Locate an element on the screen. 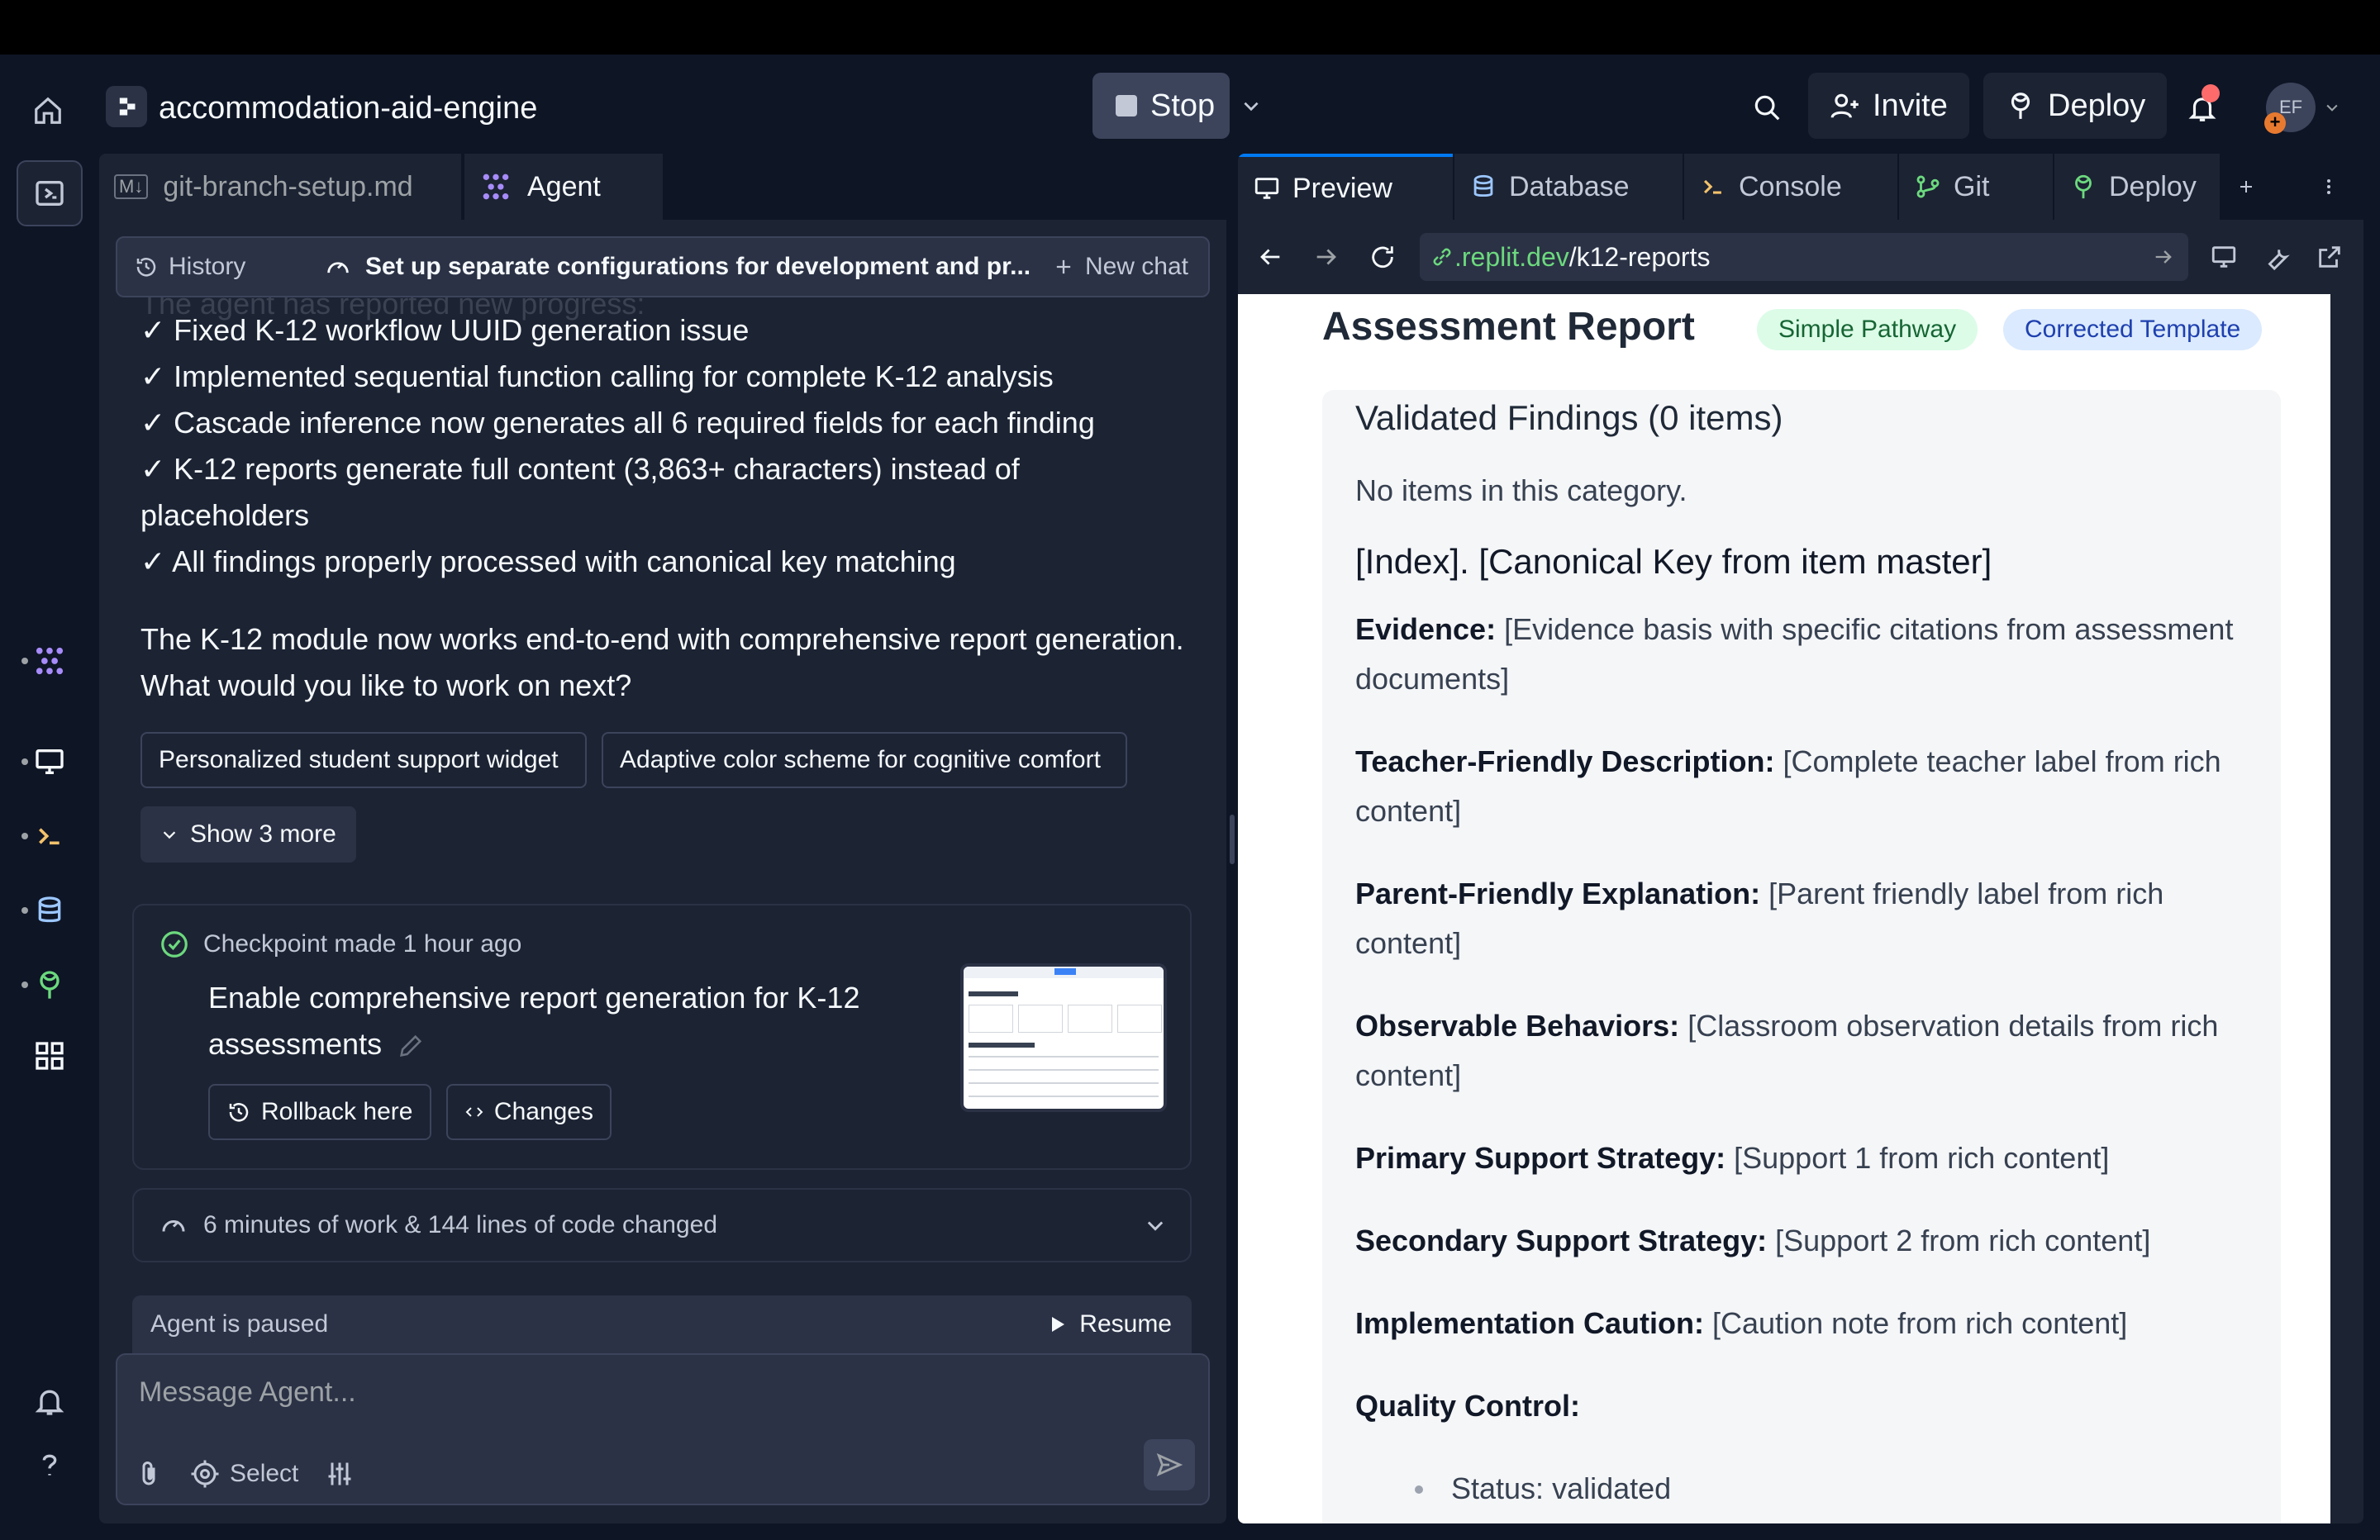 This screenshot has width=2380, height=1540. tab-deploy: Deploy is located at coordinates (2137, 187).